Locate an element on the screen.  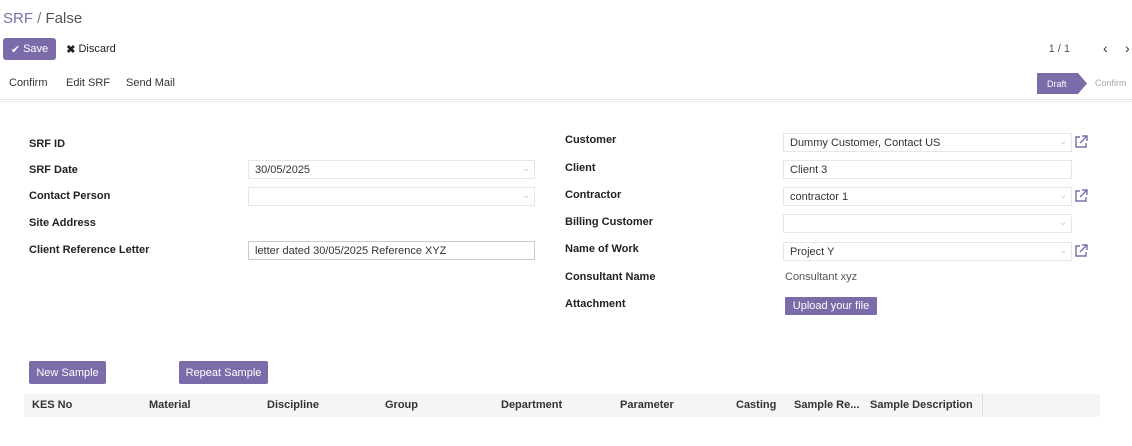
client-input: Client 3 is located at coordinates (927, 169).